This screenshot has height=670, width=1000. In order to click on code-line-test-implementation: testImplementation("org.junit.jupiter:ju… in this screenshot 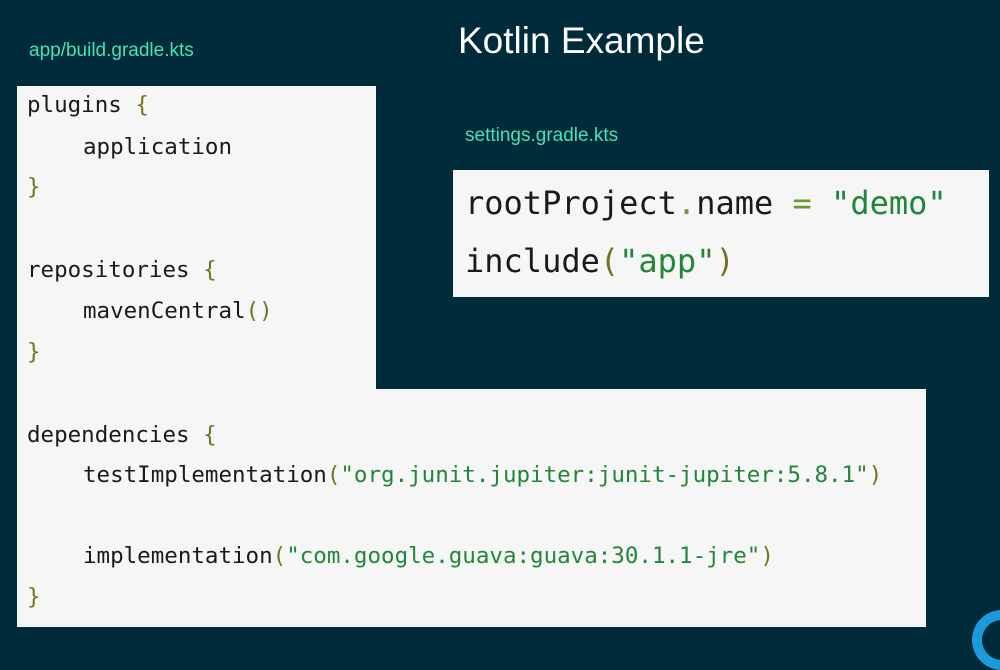, I will do `click(482, 475)`.